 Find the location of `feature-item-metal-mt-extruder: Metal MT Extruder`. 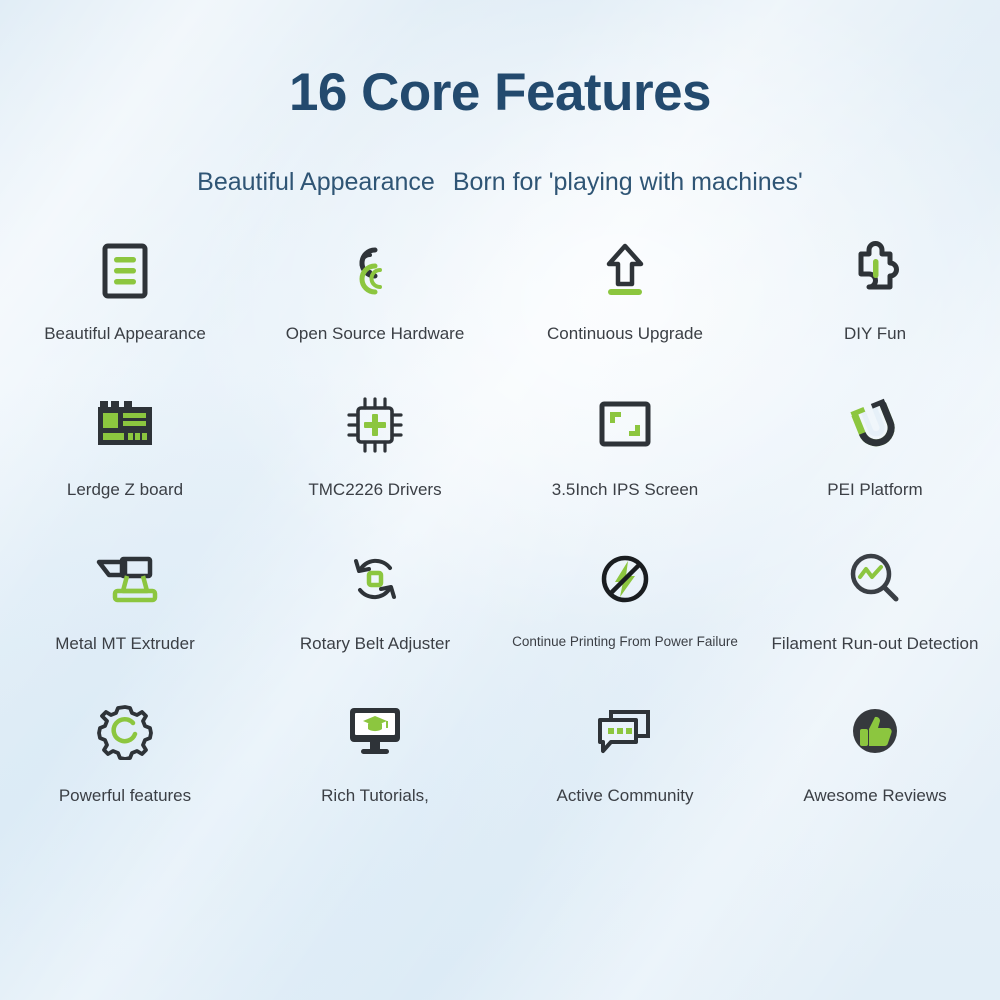

feature-item-metal-mt-extruder: Metal MT Extruder is located at coordinates (125, 597).